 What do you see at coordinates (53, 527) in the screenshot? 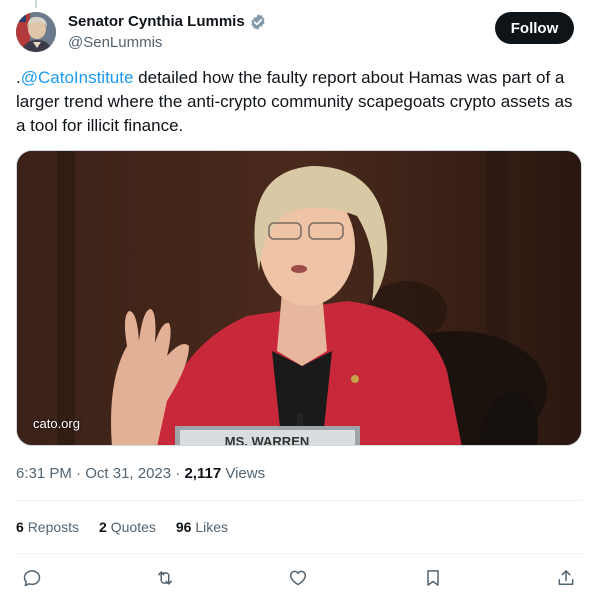
I see `reposts-label: Reposts` at bounding box center [53, 527].